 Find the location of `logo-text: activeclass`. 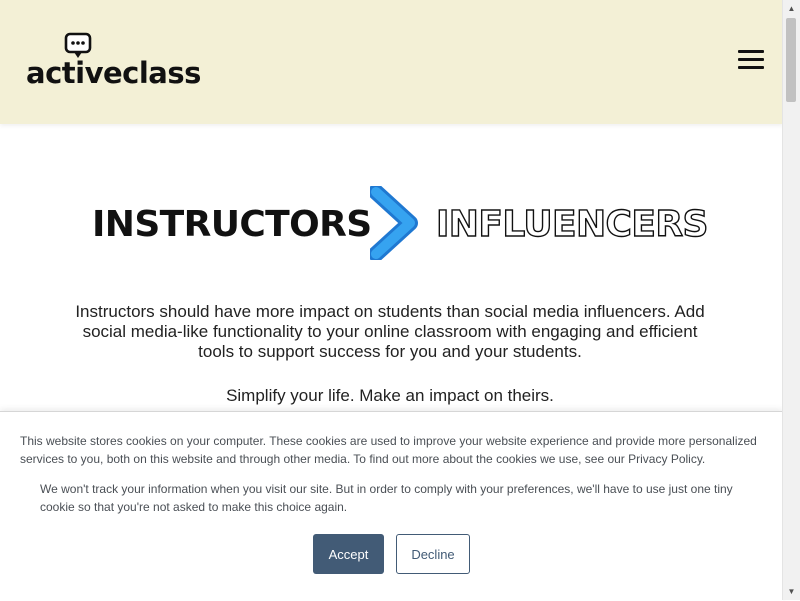

logo-text: activeclass is located at coordinates (113, 73).